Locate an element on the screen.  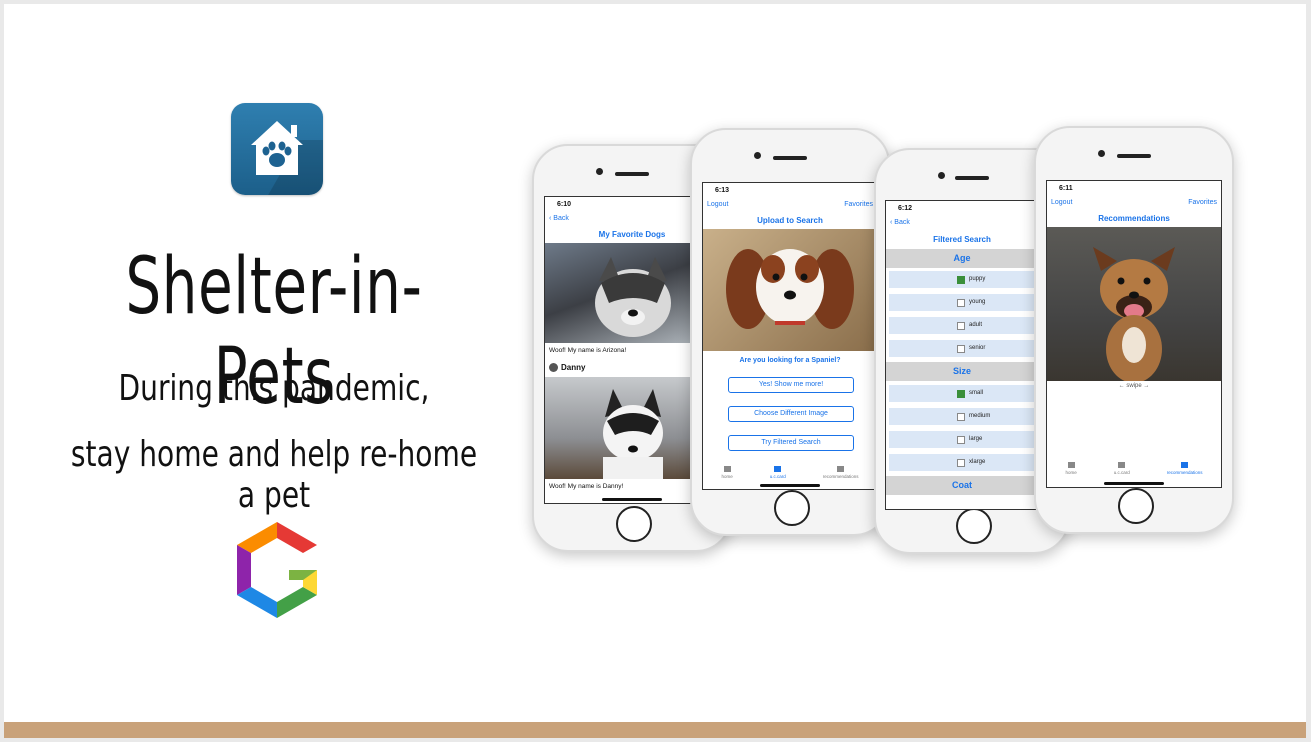
subtitle-line-2: stay home and help re-home a pet is located at coordinates (274, 475).